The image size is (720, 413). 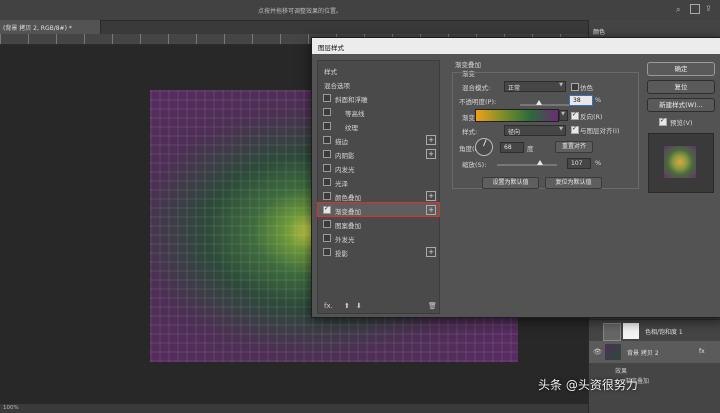 What do you see at coordinates (337, 86) in the screenshot?
I see `style-item-label: 混合选项` at bounding box center [337, 86].